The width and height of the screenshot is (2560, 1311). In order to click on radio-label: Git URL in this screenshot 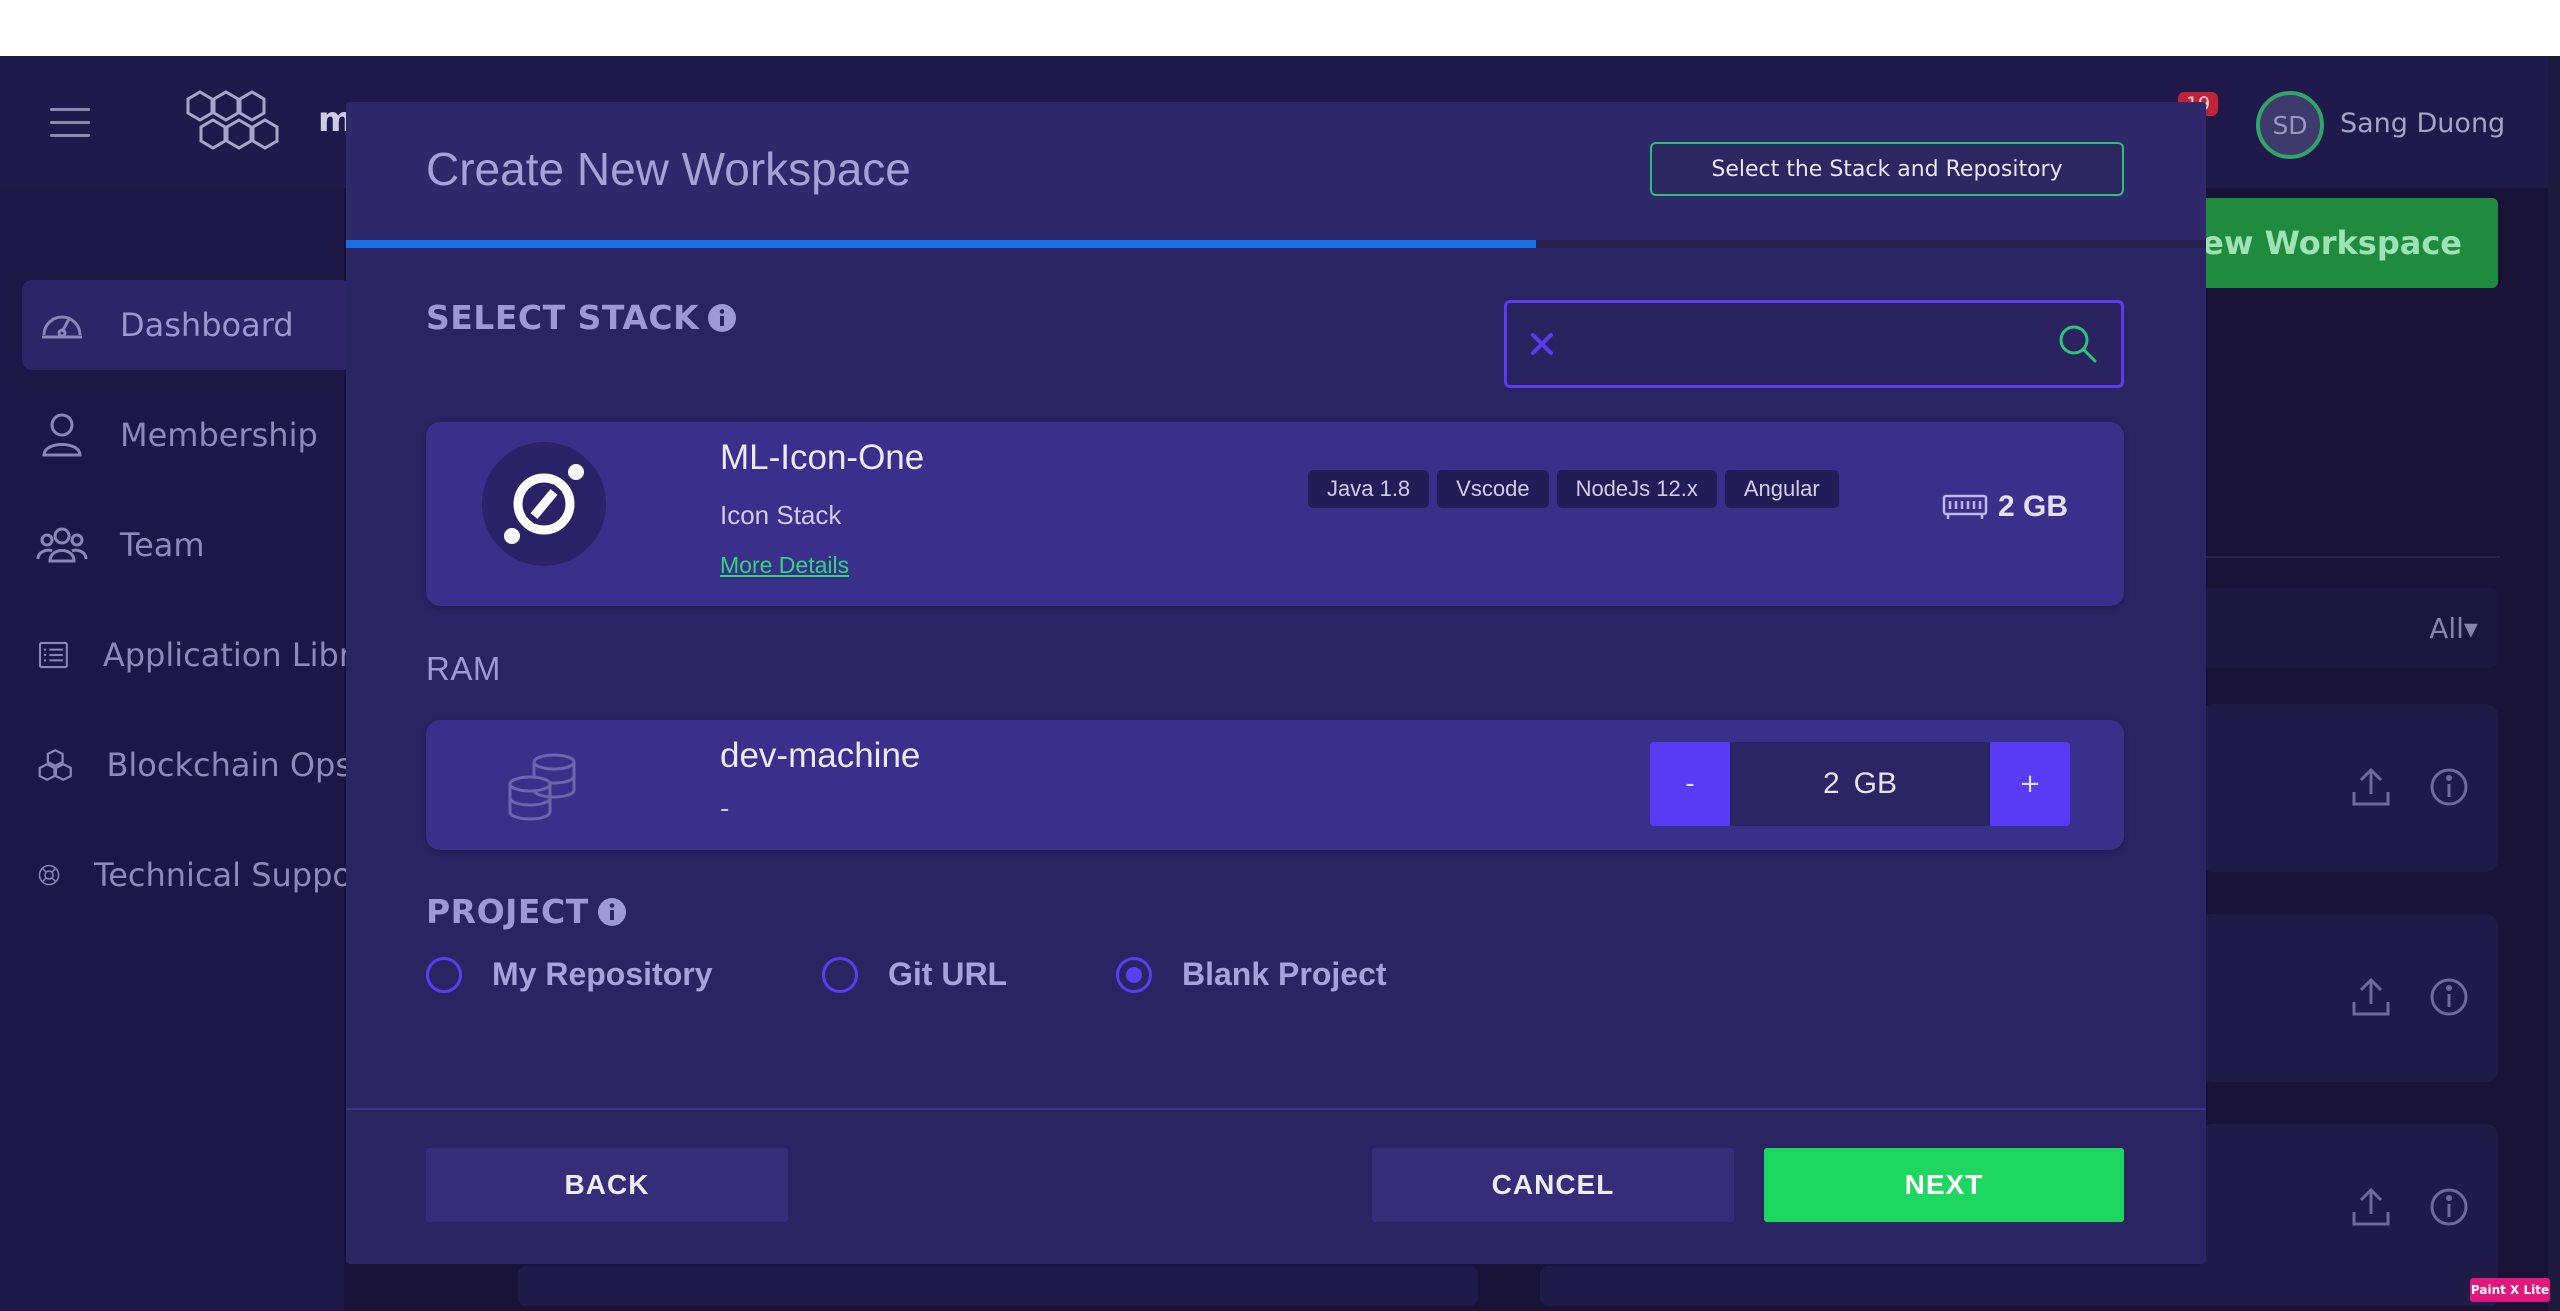, I will do `click(948, 974)`.